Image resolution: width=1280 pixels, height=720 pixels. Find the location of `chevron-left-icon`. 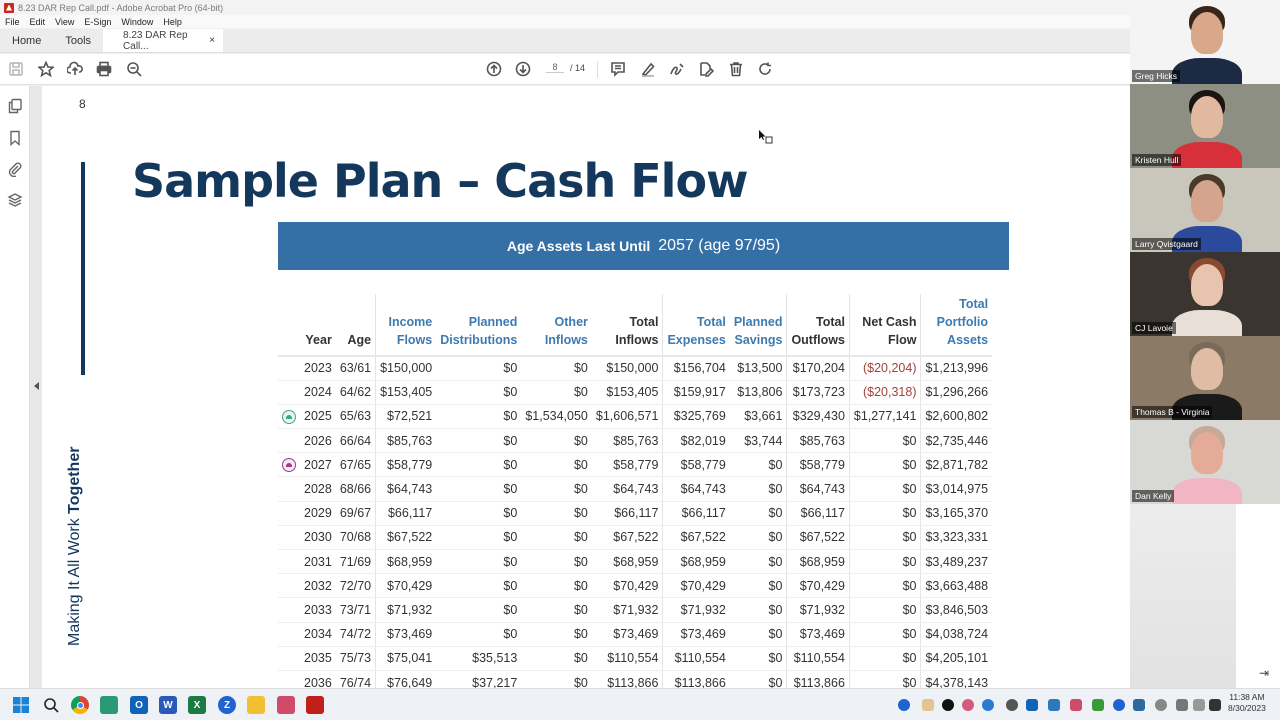

chevron-left-icon is located at coordinates (36, 386).